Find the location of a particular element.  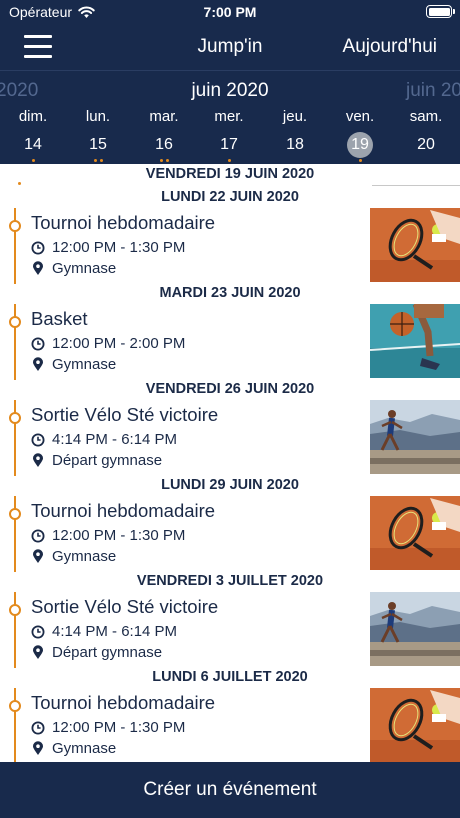

day-cell: mer. 17 is located at coordinates (229, 135).